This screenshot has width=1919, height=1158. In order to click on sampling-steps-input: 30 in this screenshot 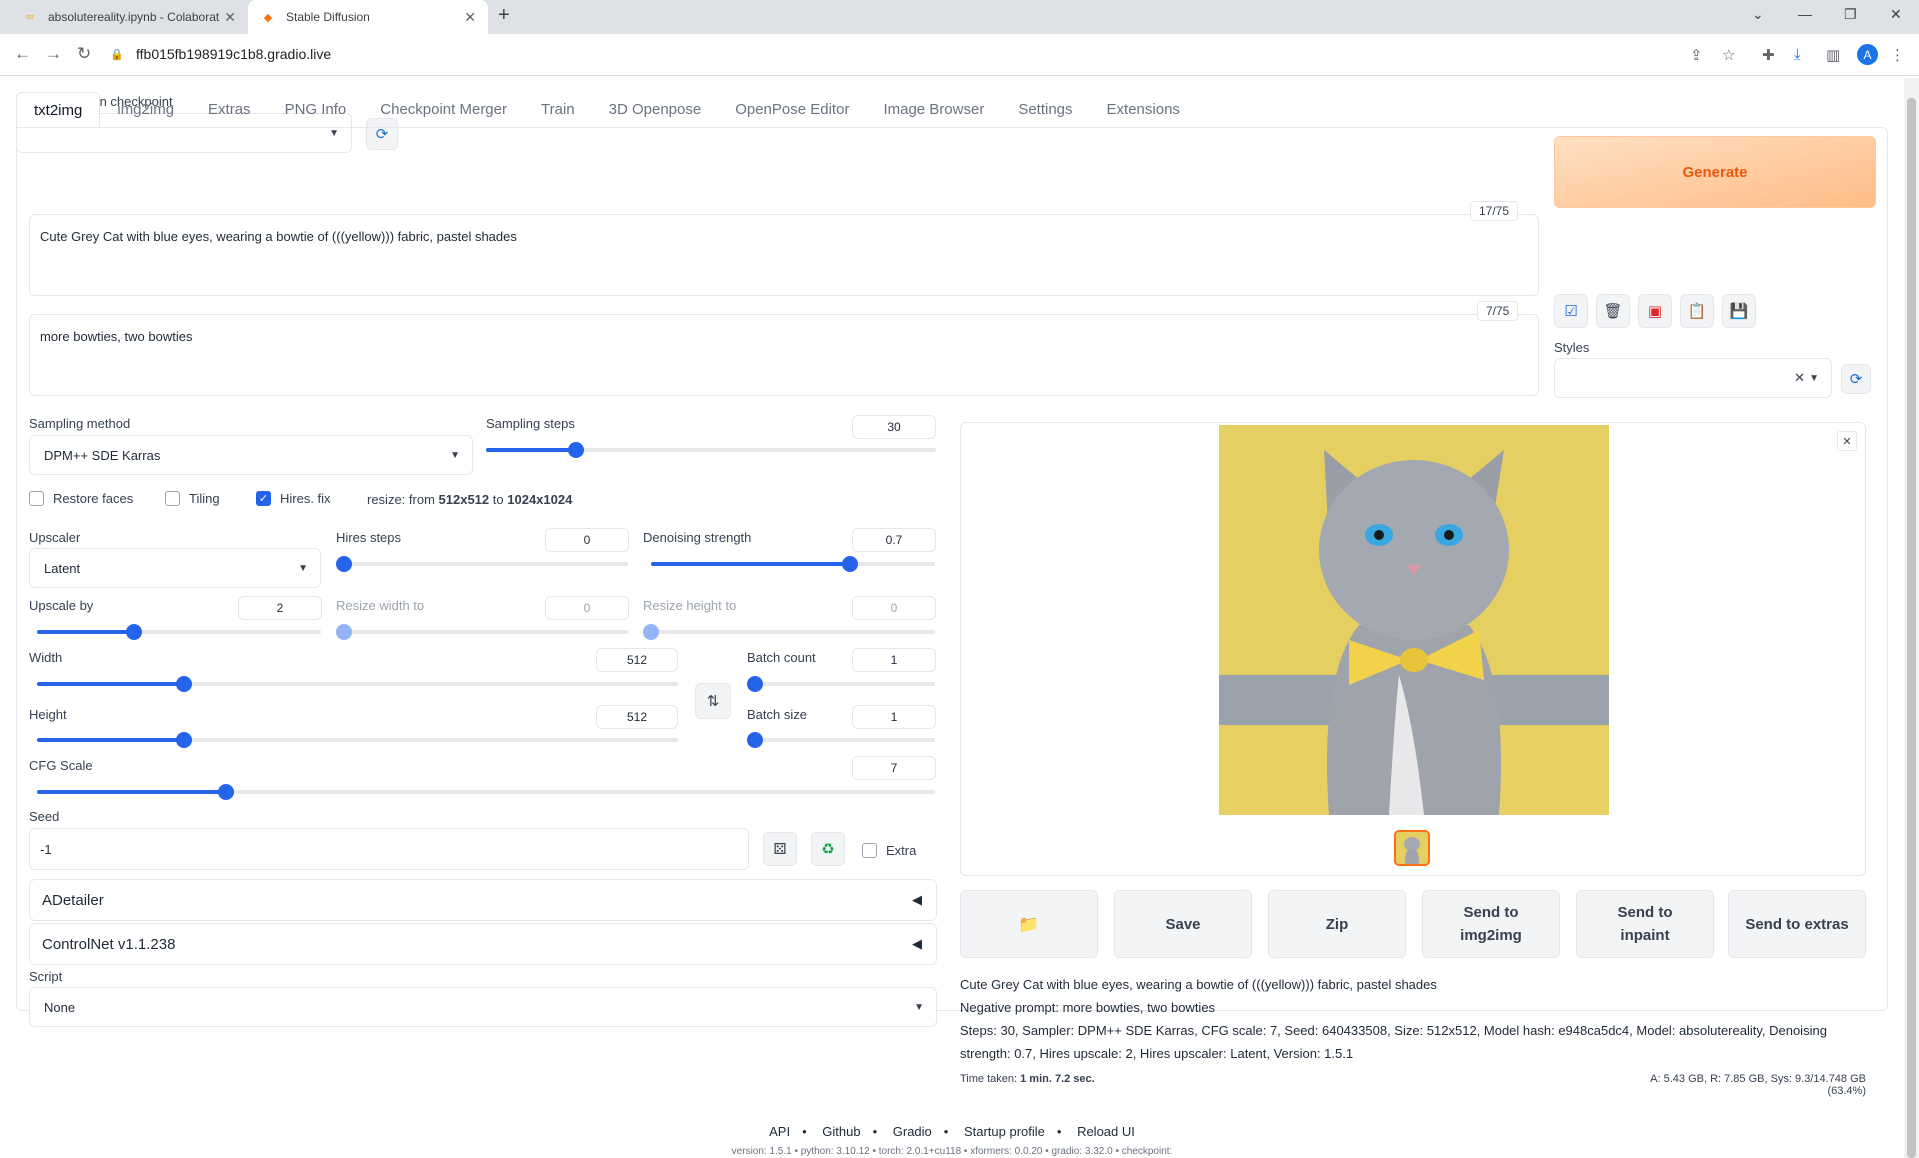, I will do `click(894, 427)`.